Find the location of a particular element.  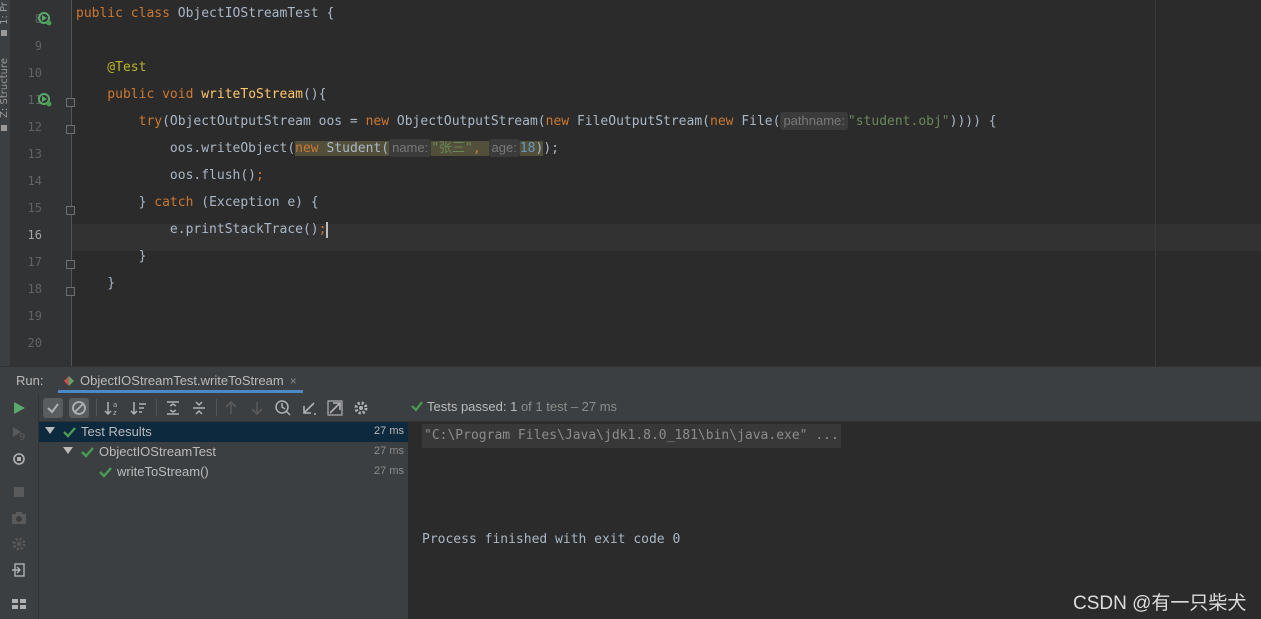

code-token: "张三" is located at coordinates (452, 148).